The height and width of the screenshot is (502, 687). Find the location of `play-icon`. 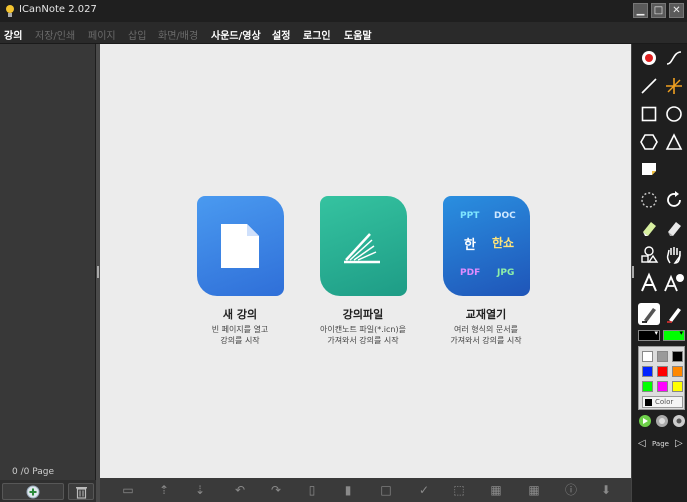

play-icon is located at coordinates (645, 421).